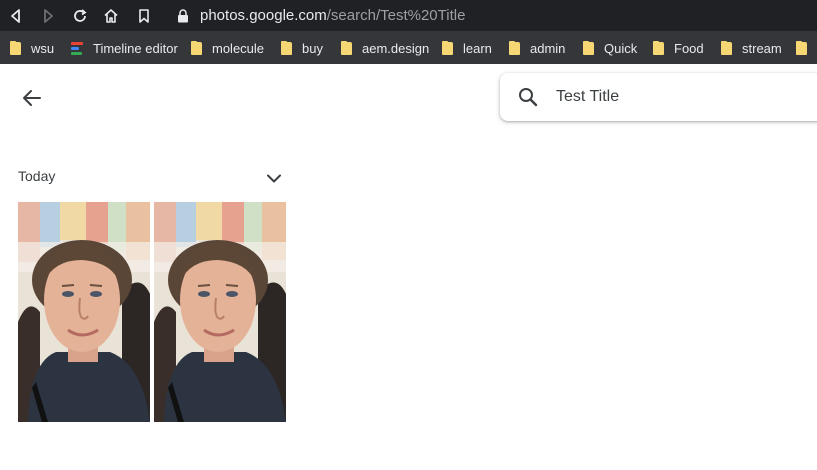 The height and width of the screenshot is (470, 817). Describe the element at coordinates (621, 48) in the screenshot. I see `bookmark-label: Quick` at that location.